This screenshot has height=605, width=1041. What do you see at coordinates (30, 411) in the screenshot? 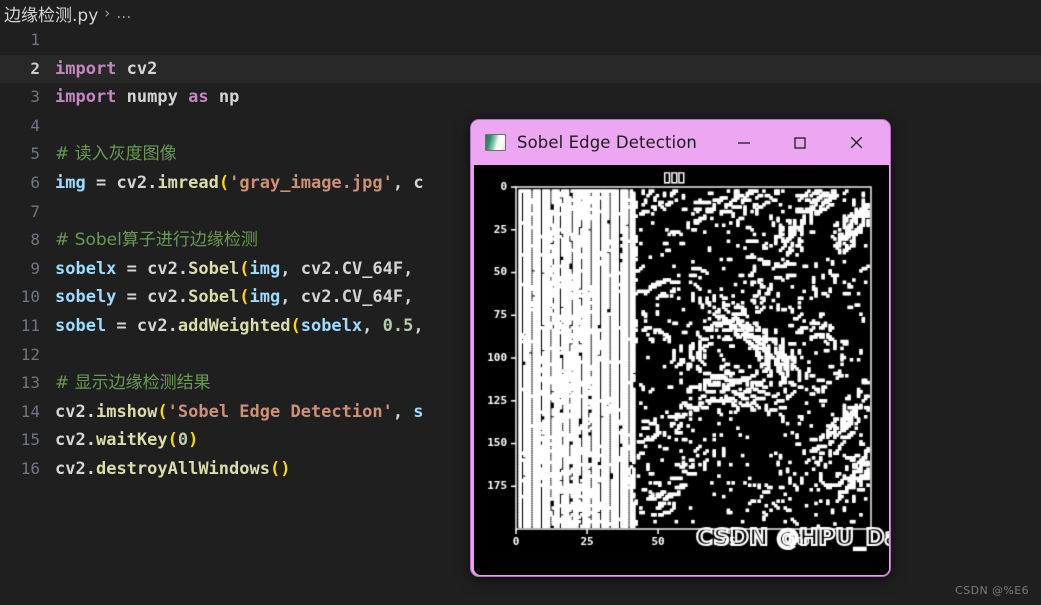
I see `line-number: 14` at bounding box center [30, 411].